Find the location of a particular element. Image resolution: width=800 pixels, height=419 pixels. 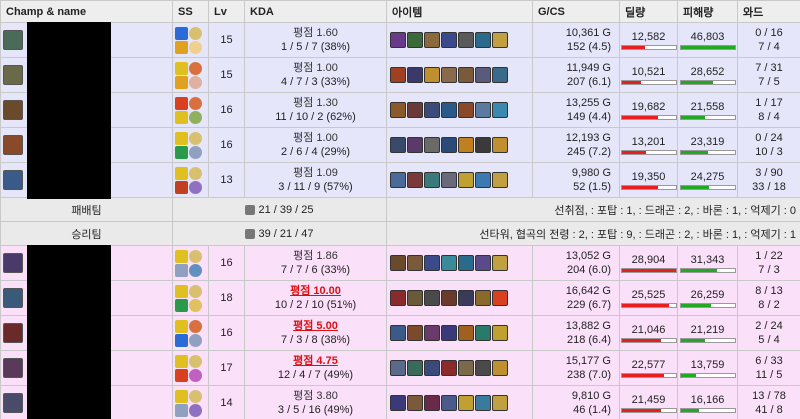

col-champ-name-header: Champ & name is located at coordinates (86, 11).